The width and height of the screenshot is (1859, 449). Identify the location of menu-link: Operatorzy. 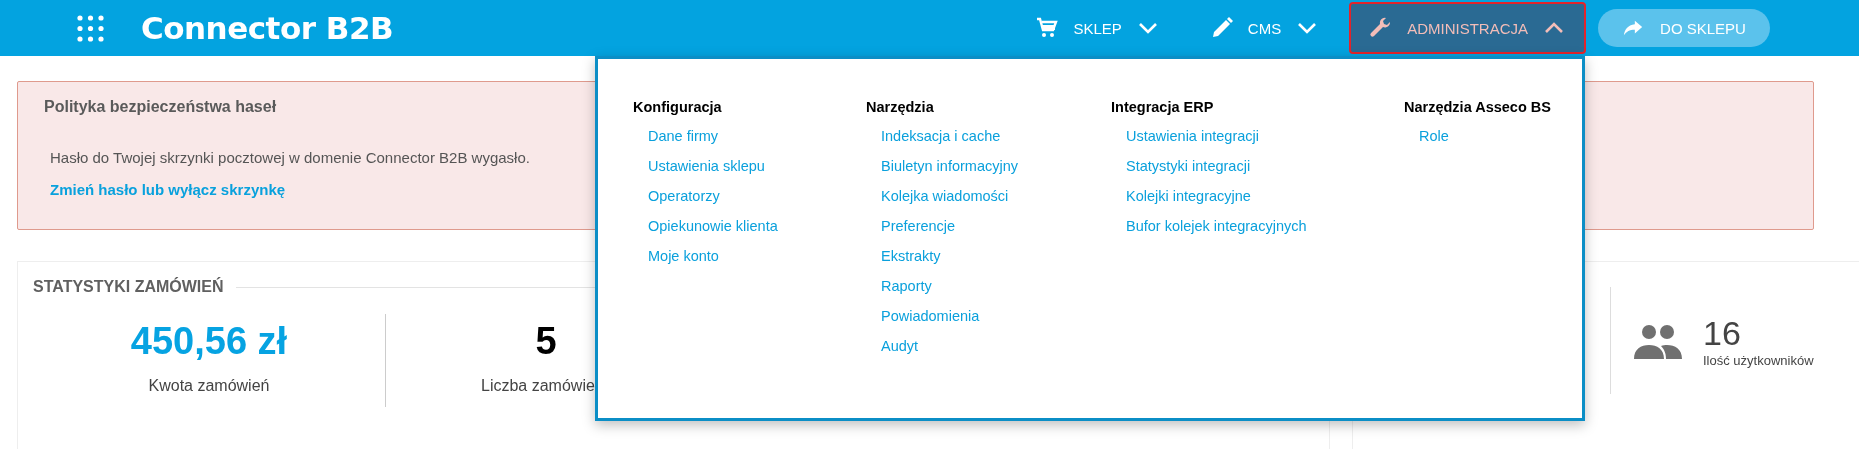
(684, 196).